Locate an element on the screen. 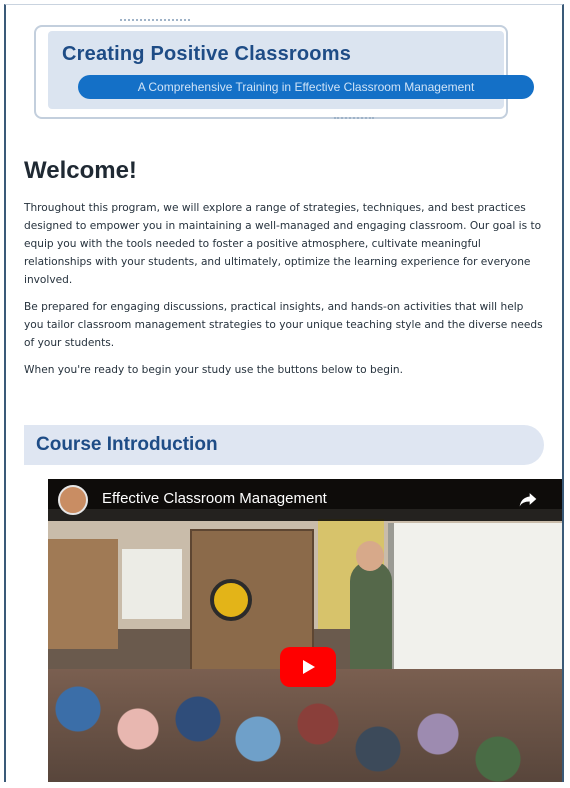  play-button is located at coordinates (308, 667).